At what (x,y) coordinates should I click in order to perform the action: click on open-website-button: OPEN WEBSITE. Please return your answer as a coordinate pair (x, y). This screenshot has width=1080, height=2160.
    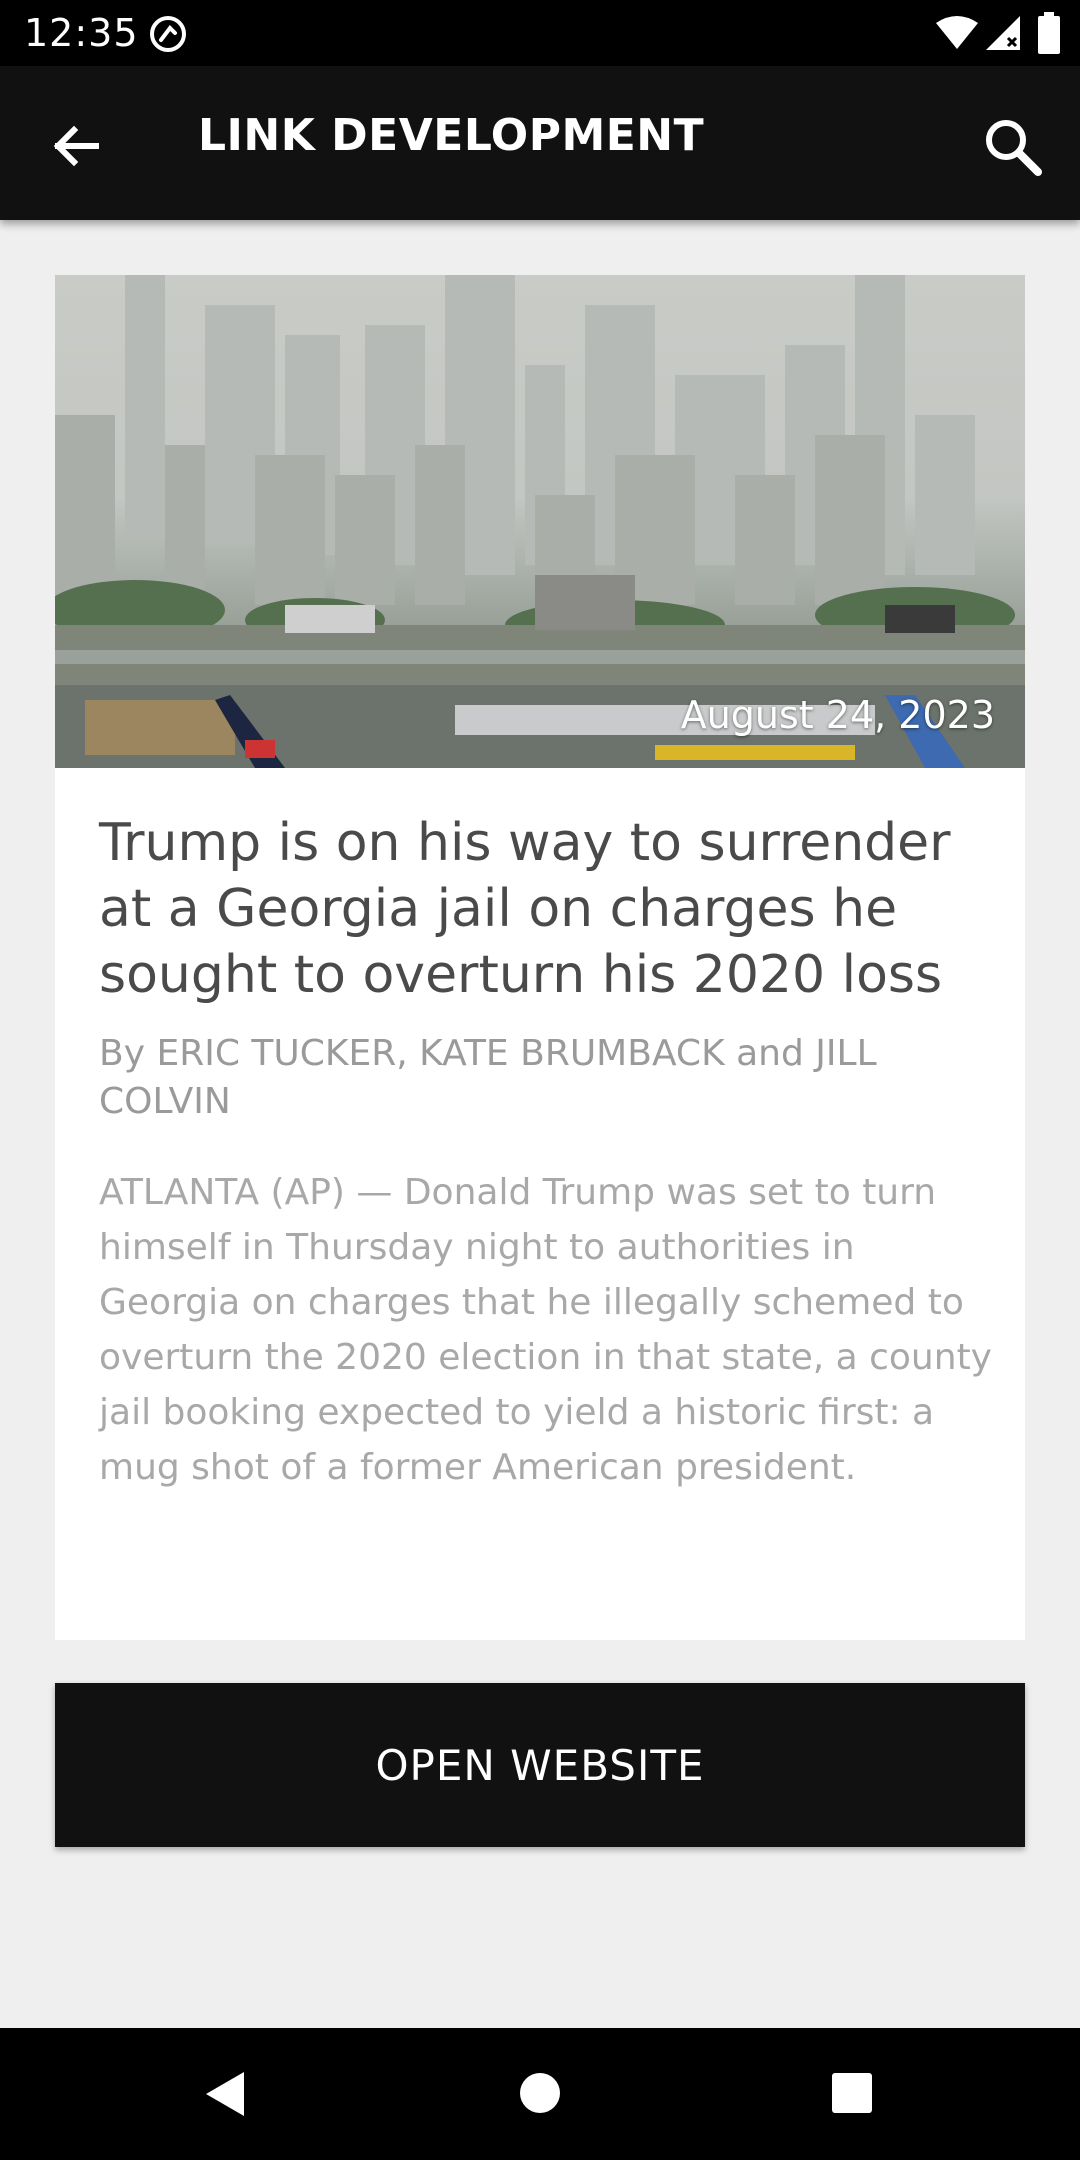
    Looking at the image, I should click on (540, 1765).